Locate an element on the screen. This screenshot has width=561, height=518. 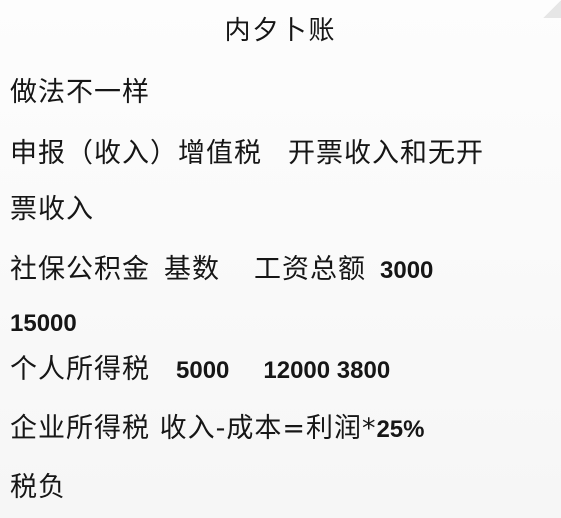
wage-min-value: 3000 is located at coordinates (407, 270).